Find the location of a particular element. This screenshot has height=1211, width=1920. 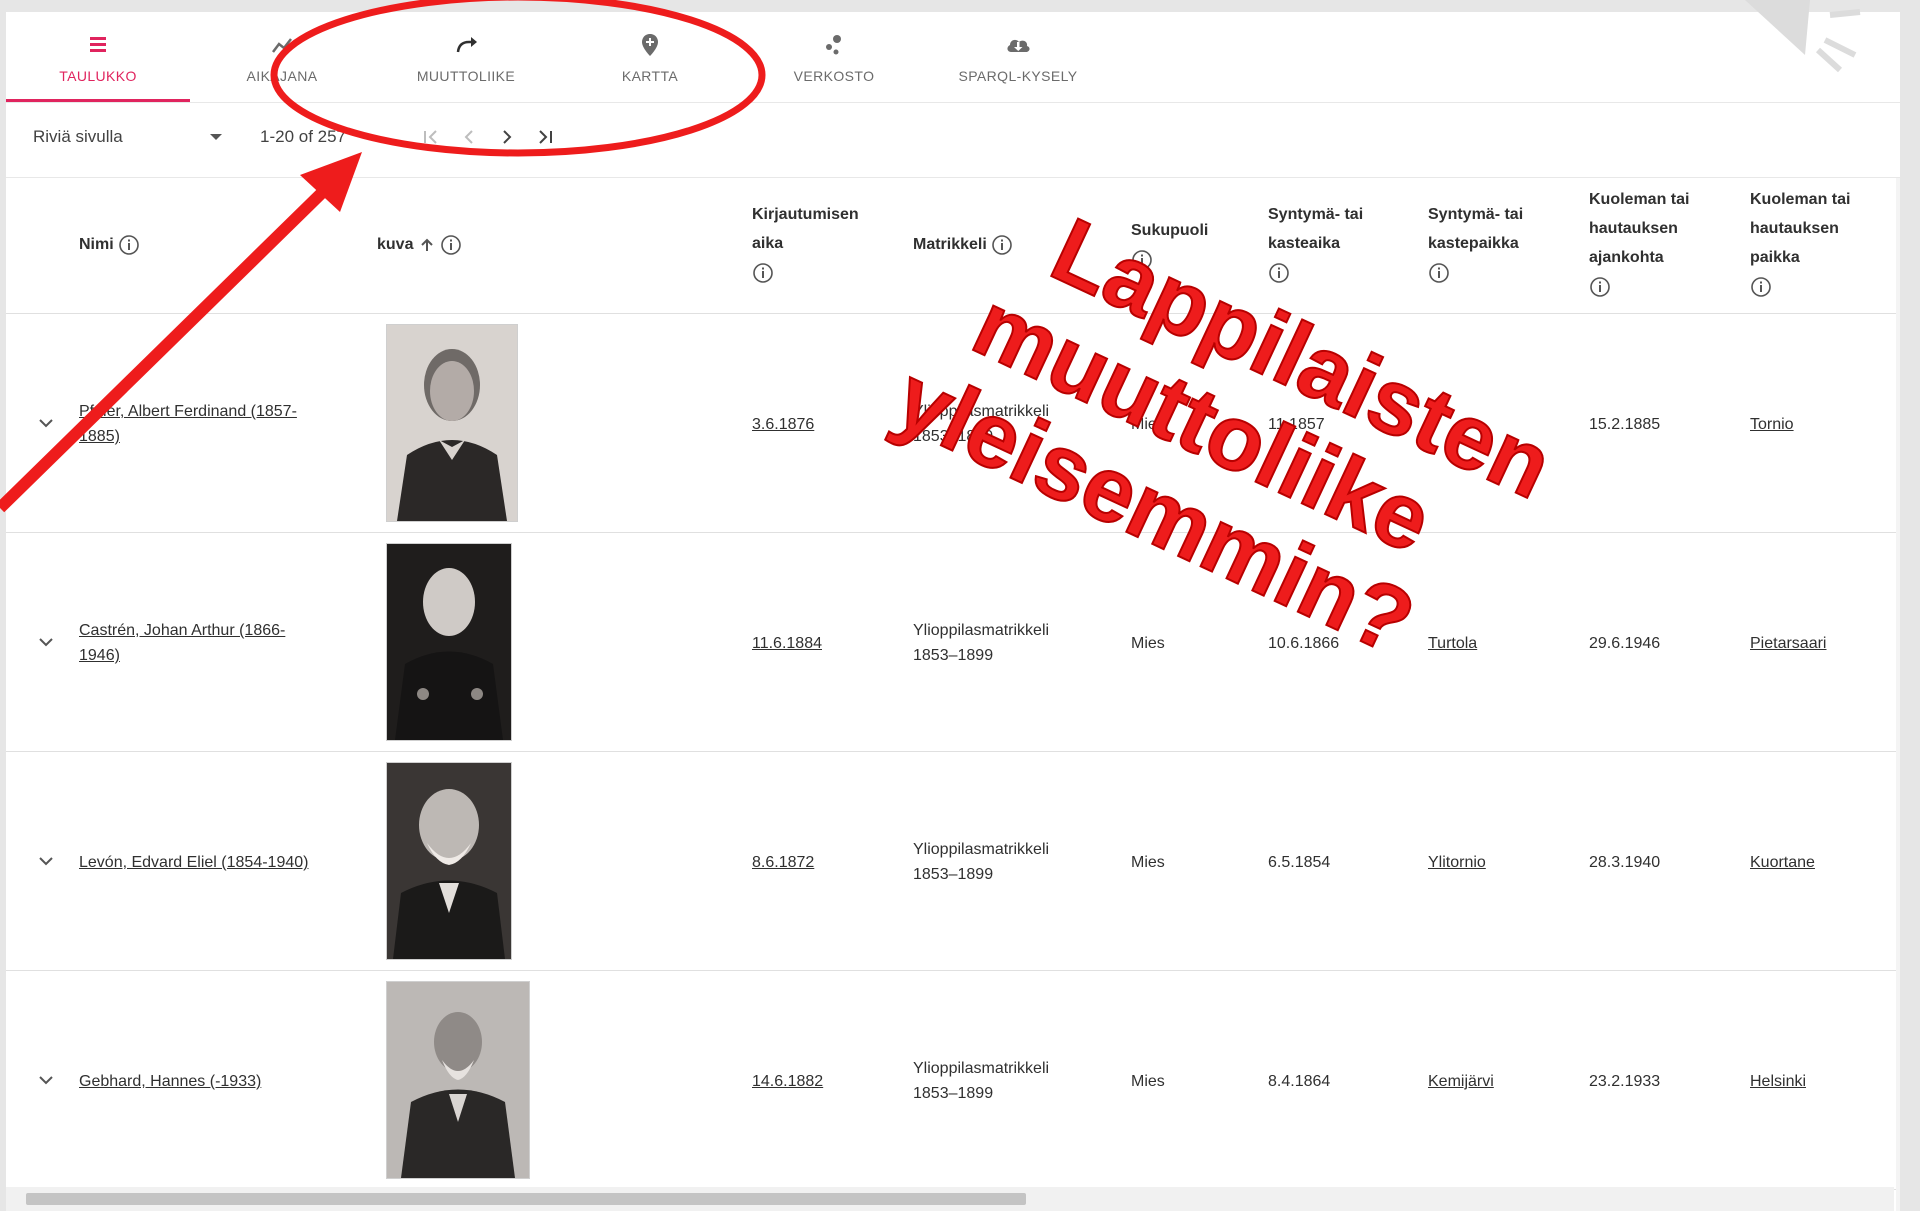

tab-taulukko: TAULUKKO is located at coordinates (98, 57).